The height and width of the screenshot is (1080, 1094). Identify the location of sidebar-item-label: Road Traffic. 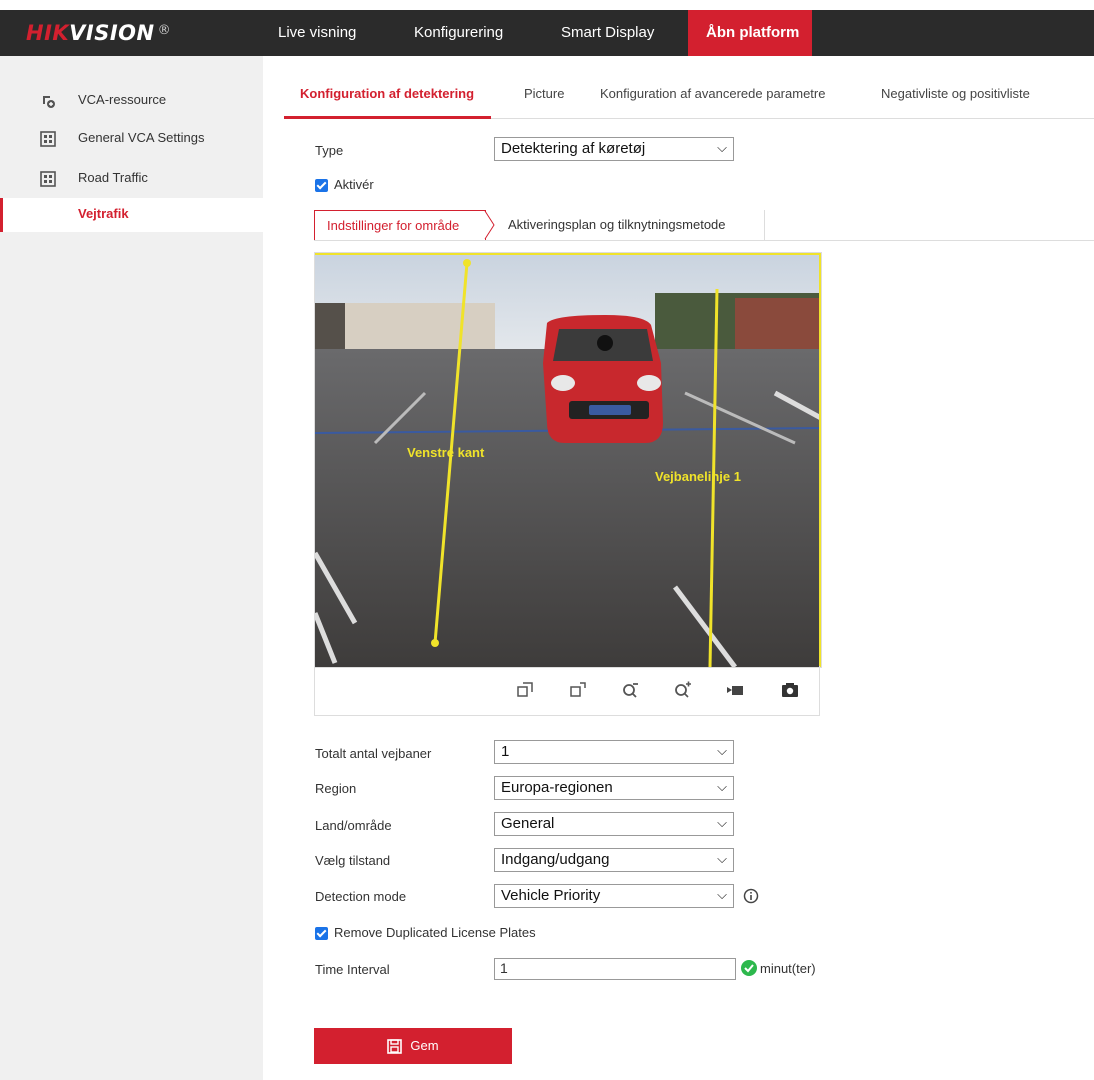
(113, 177).